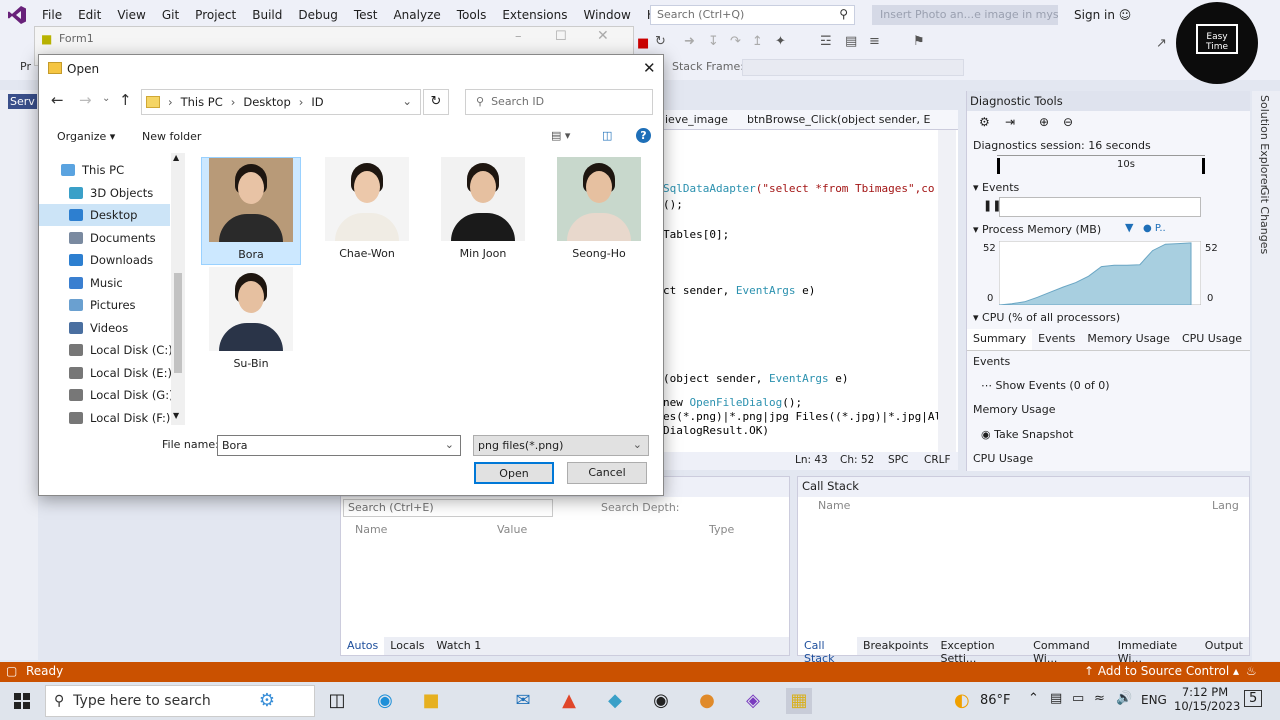 The width and height of the screenshot is (1280, 720). Describe the element at coordinates (96, 283) in the screenshot. I see `nav-item-music: Music` at that location.